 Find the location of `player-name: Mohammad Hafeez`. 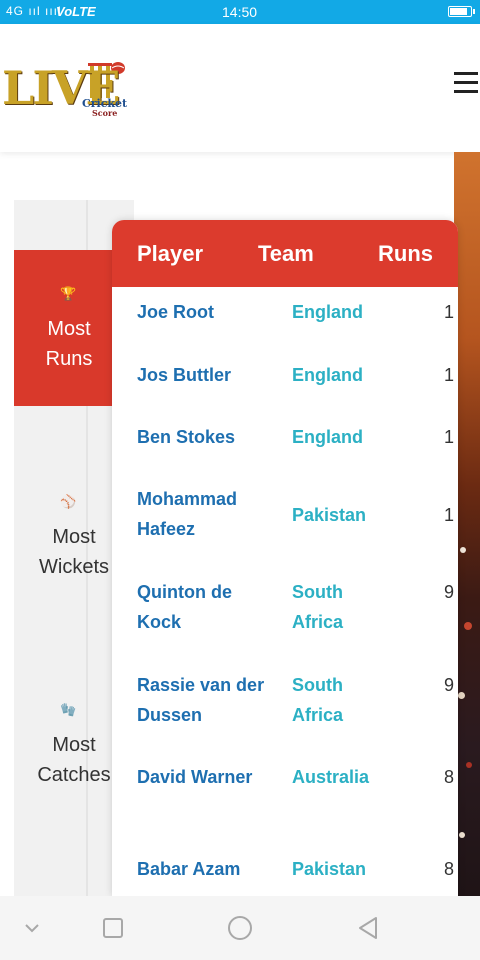

player-name: Mohammad Hafeez is located at coordinates (202, 514).